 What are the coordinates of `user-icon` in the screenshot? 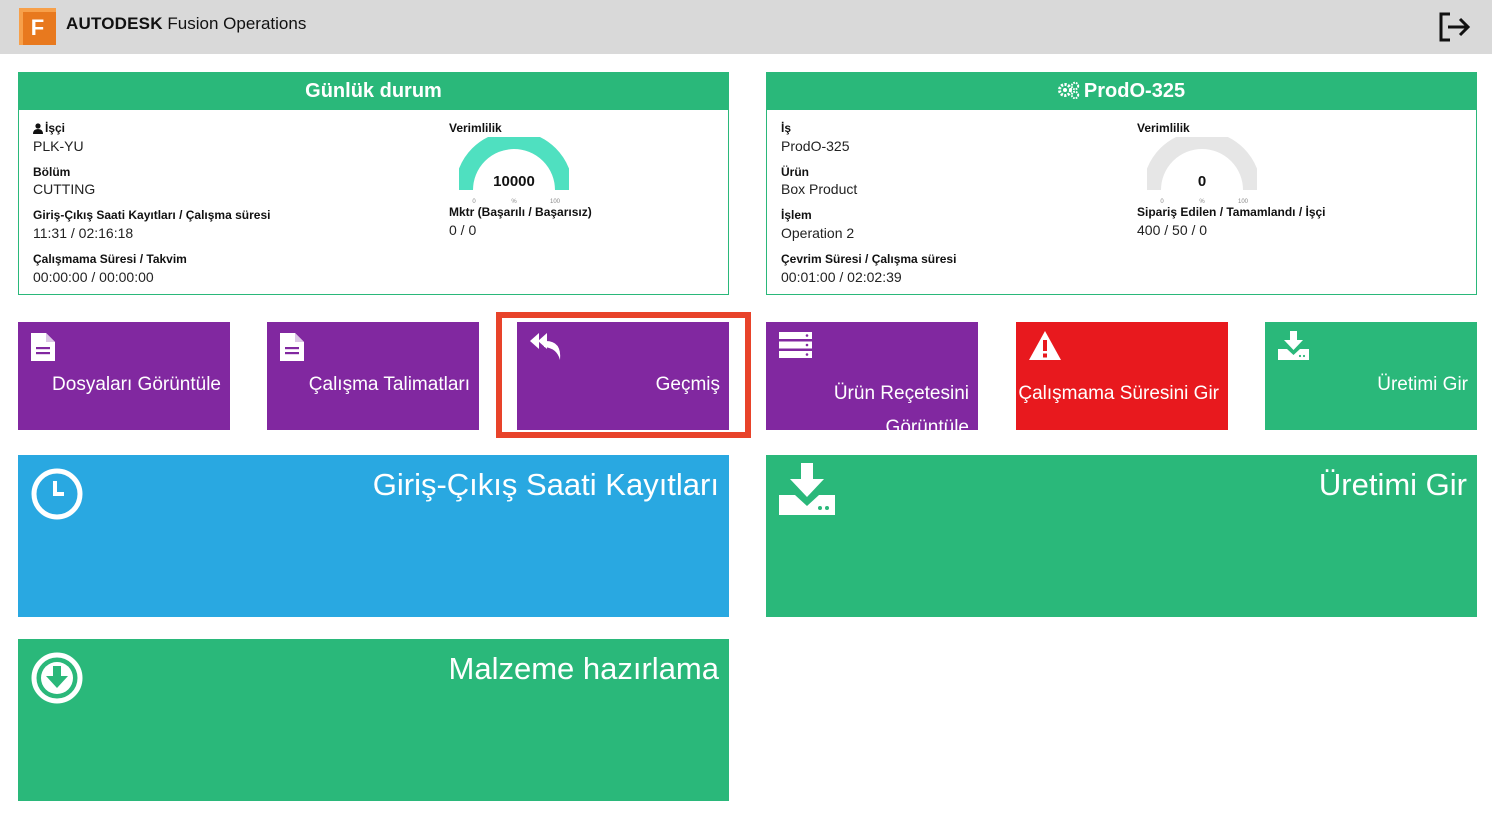 It's located at (38, 128).